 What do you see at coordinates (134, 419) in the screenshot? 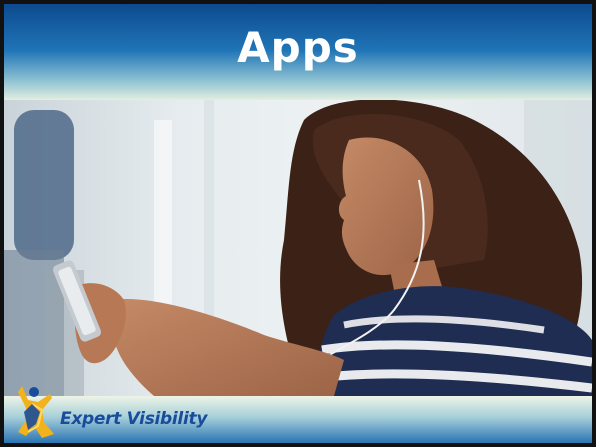
I see `brand-name: Expert Visibility` at bounding box center [134, 419].